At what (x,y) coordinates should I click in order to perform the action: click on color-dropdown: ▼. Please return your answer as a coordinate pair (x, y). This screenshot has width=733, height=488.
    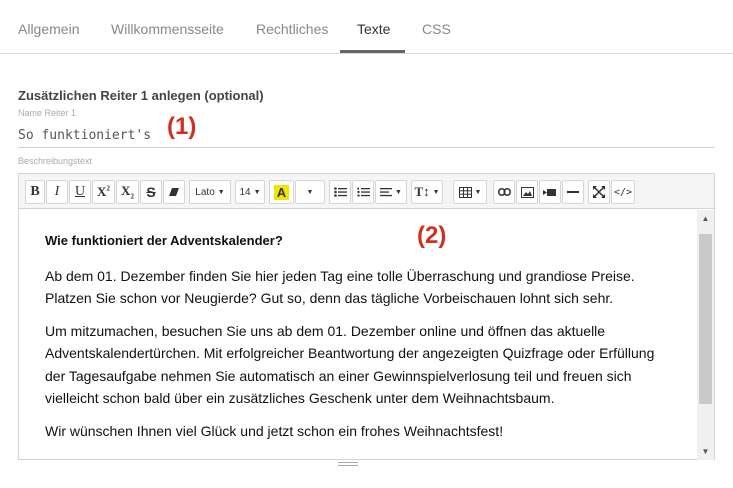
    Looking at the image, I should click on (310, 192).